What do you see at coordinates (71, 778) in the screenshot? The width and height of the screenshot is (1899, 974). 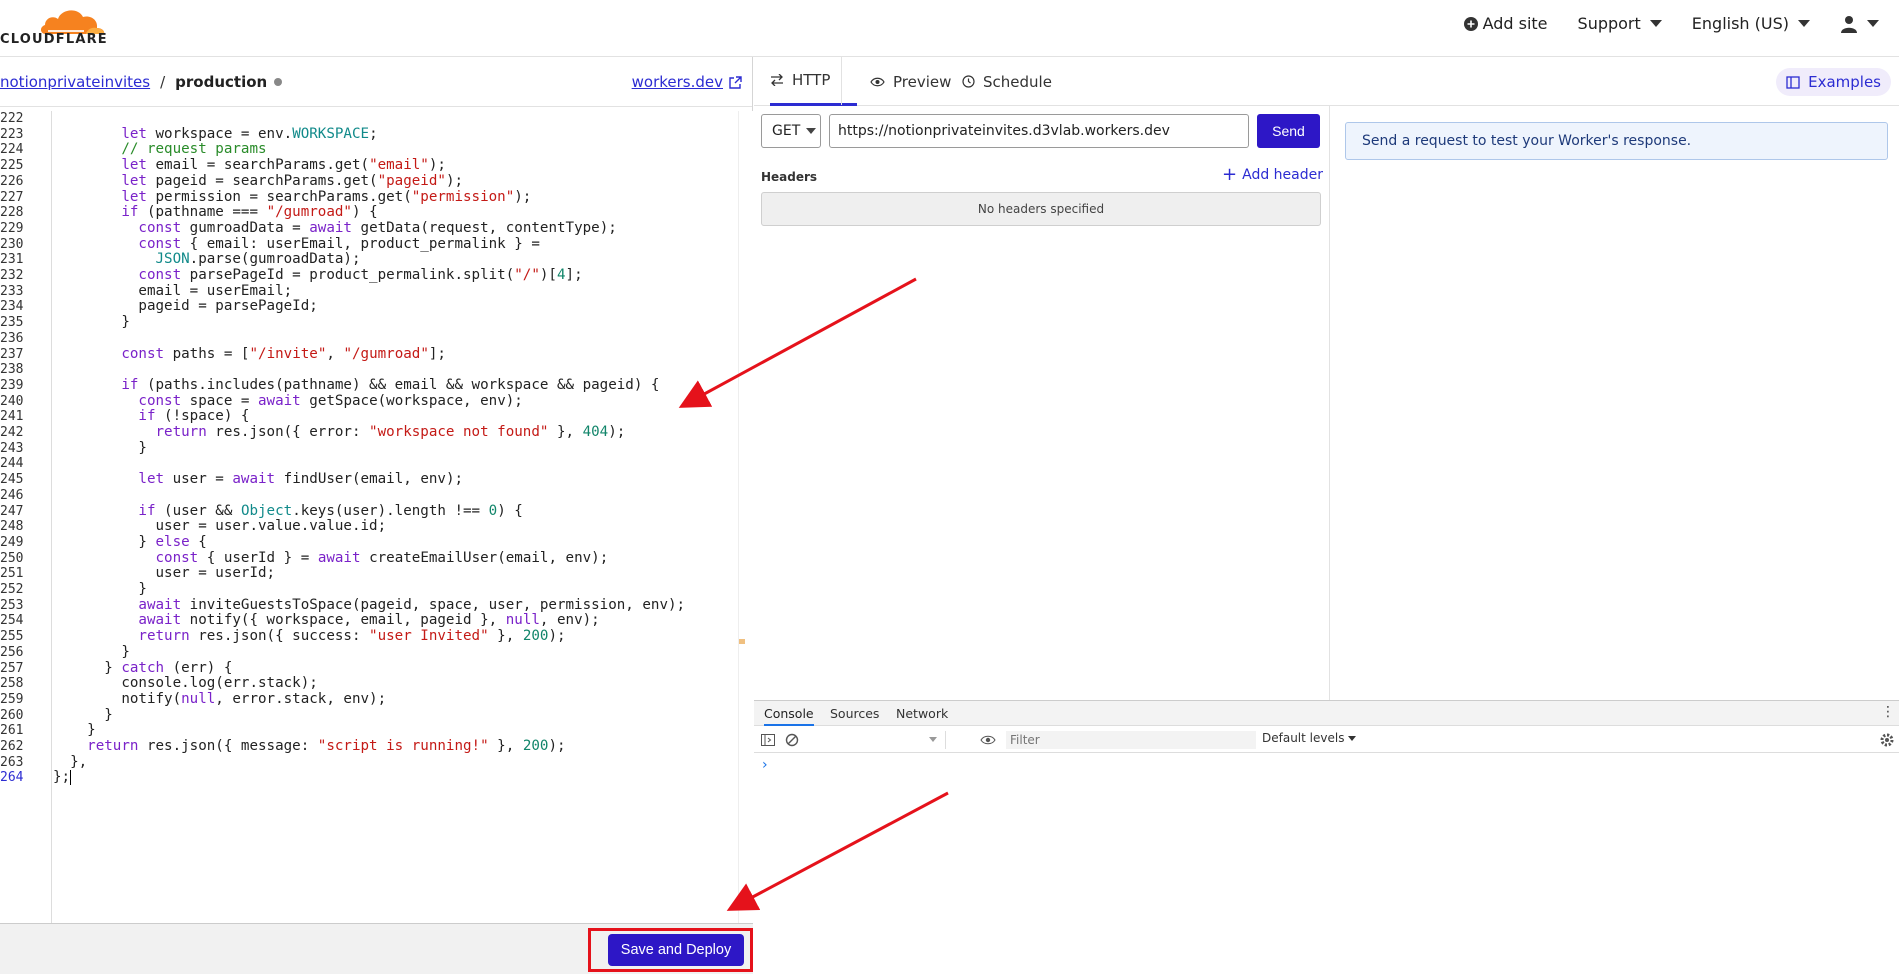 I see `text-cursor` at bounding box center [71, 778].